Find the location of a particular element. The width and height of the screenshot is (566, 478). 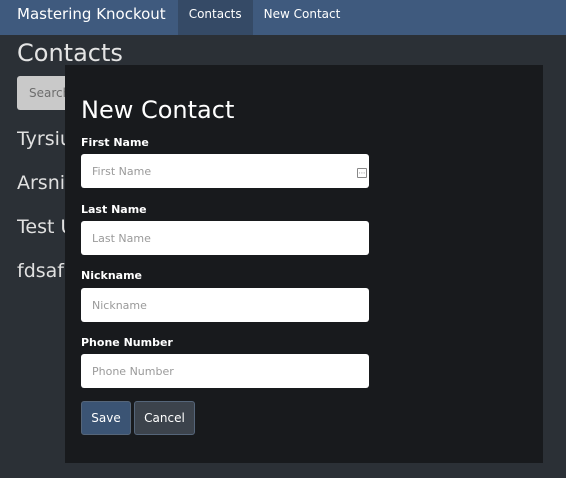

nickname-input is located at coordinates (225, 305).